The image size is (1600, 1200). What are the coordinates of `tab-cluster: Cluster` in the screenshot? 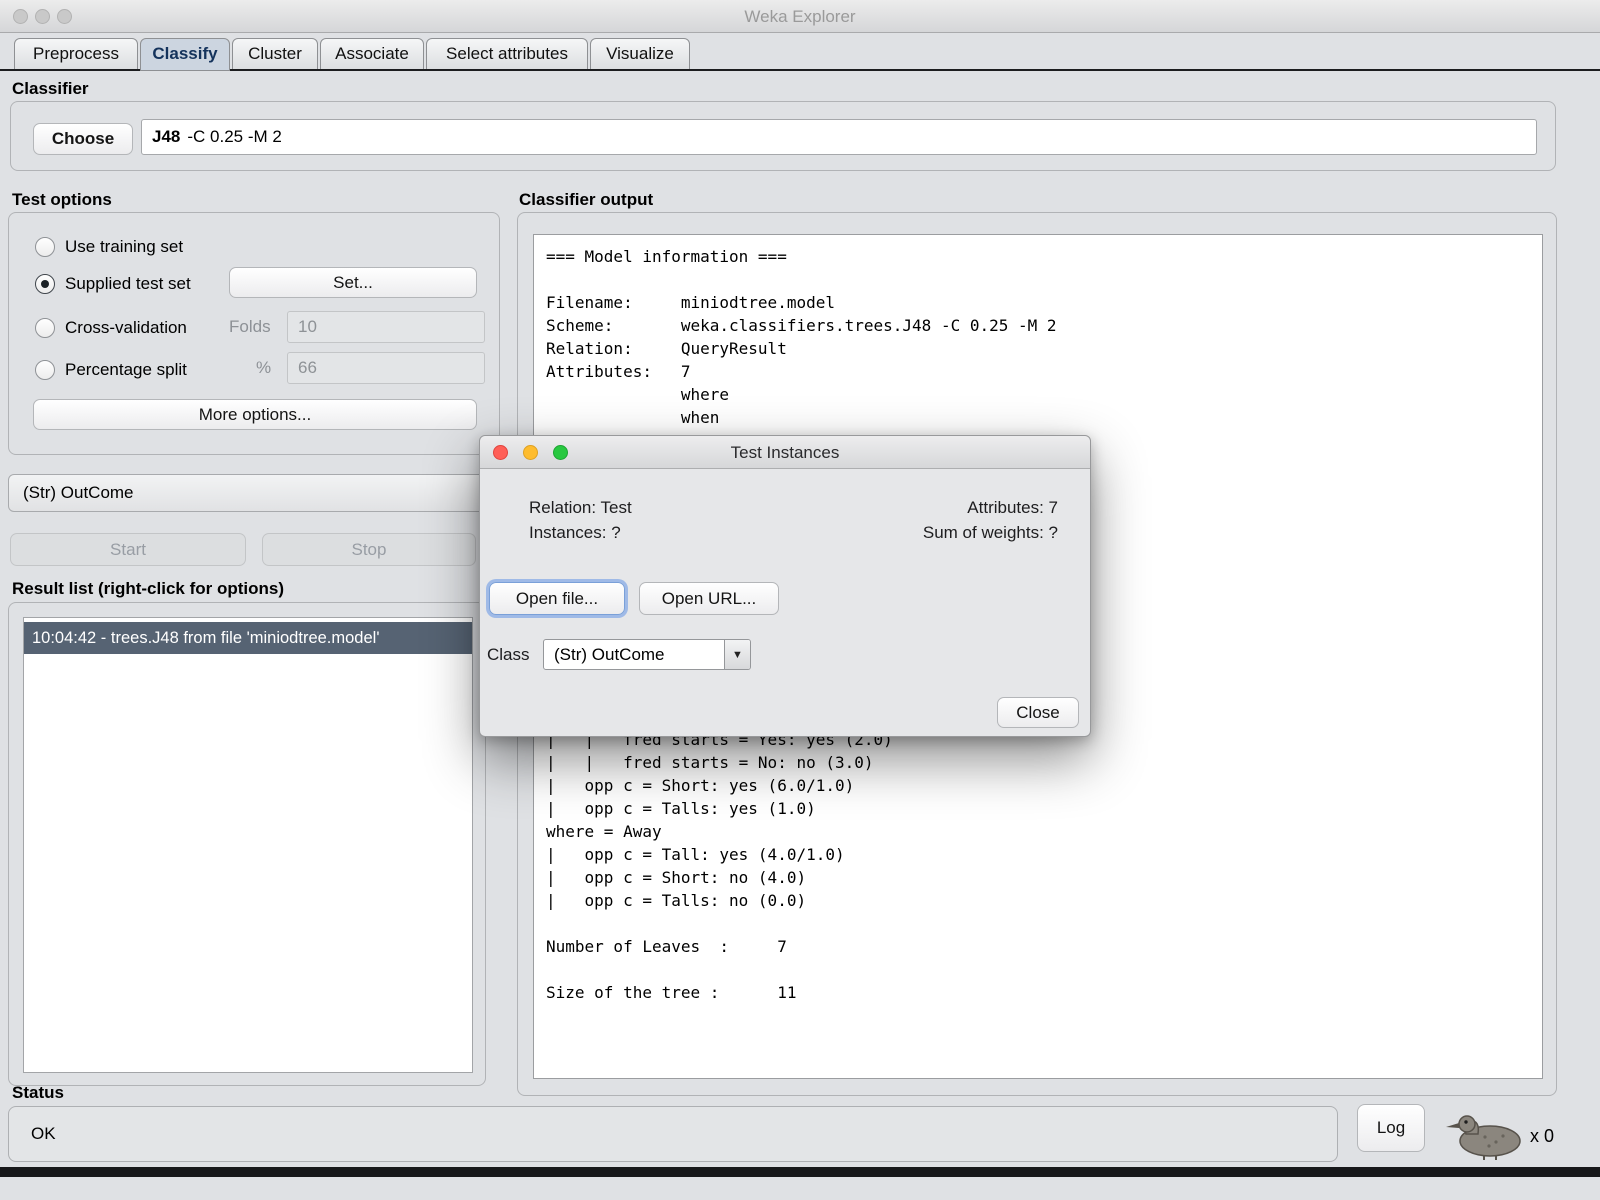 It's located at (275, 54).